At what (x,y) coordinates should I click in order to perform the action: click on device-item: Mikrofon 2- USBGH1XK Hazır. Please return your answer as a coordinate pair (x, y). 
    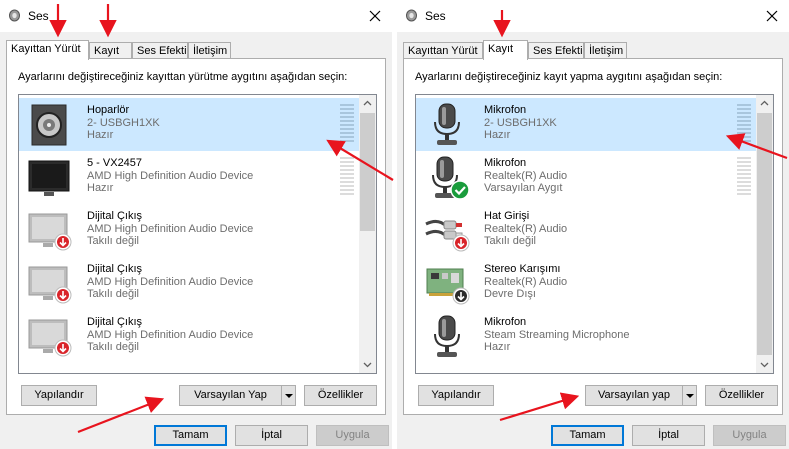
    Looking at the image, I should click on (586, 124).